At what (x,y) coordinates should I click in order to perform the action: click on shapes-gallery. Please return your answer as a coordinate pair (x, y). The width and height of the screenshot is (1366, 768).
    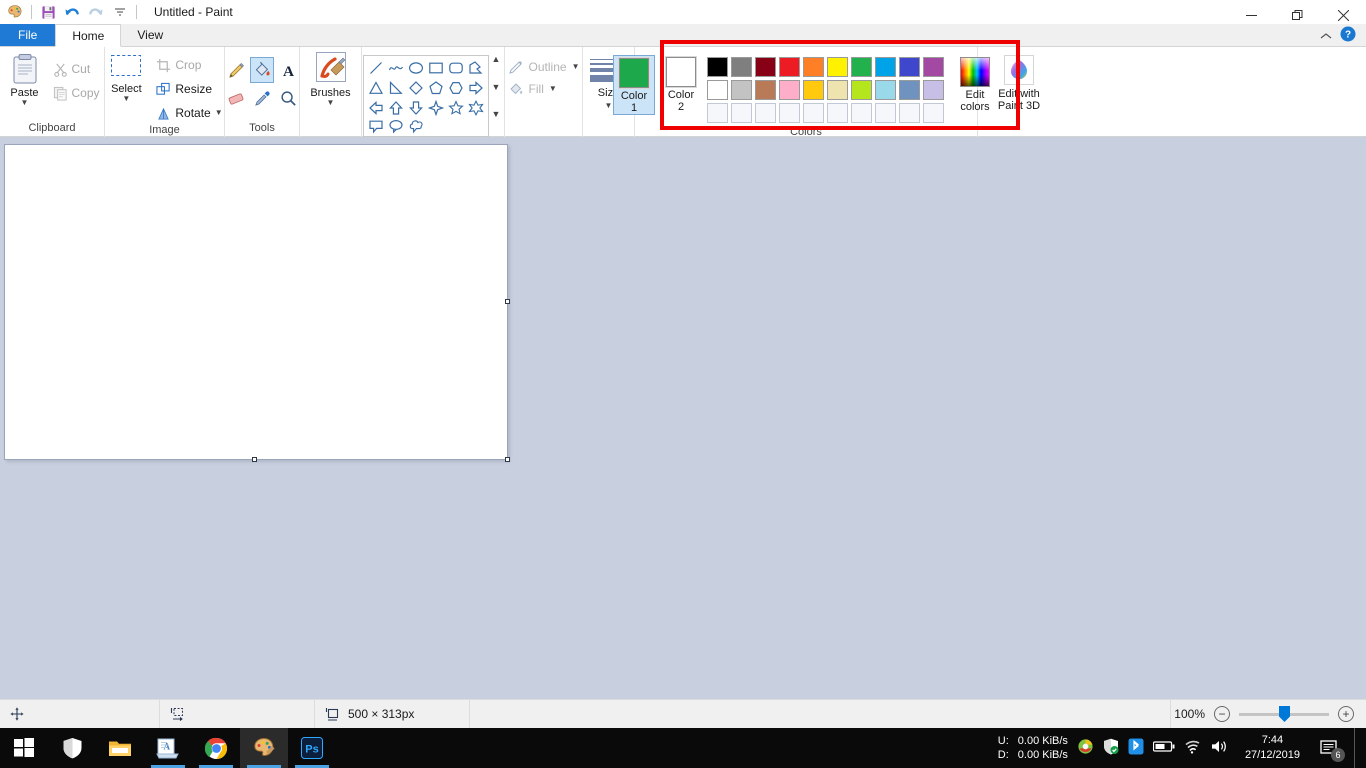
    Looking at the image, I should click on (426, 96).